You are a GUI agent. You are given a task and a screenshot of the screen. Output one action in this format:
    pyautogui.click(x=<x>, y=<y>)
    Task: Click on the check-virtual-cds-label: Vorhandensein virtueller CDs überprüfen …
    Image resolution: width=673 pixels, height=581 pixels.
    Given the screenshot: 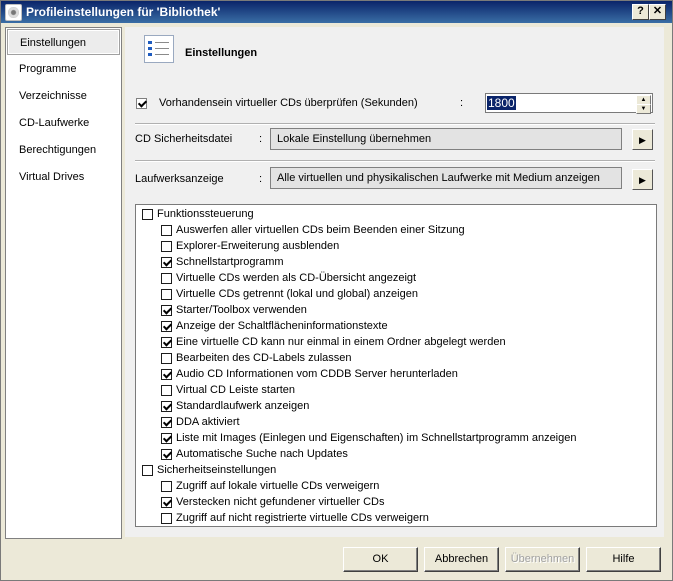 What is the action you would take?
    pyautogui.click(x=288, y=103)
    